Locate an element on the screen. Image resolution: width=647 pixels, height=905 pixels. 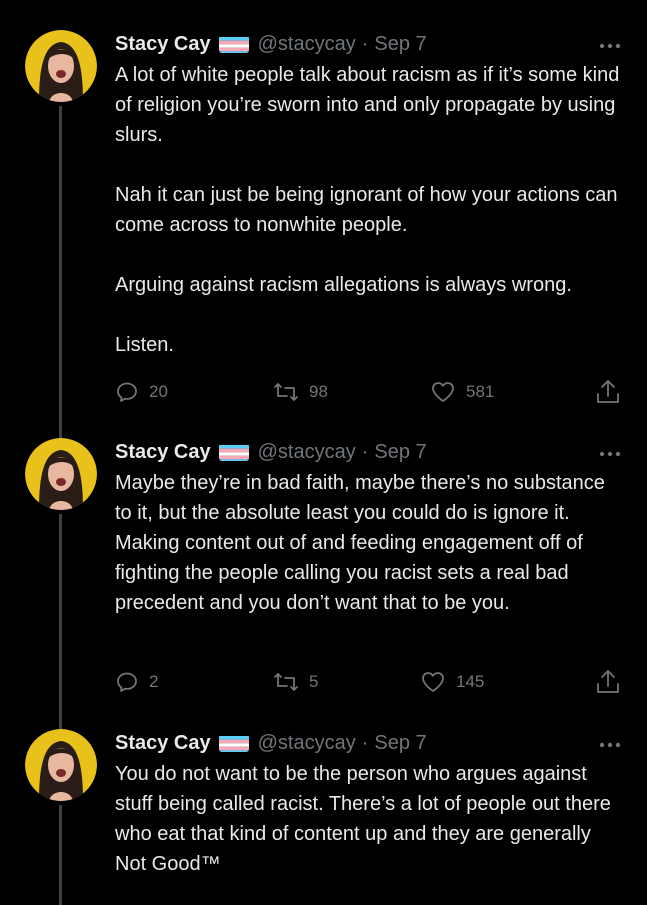
tweet-paragraph: Listen. is located at coordinates (144, 345).